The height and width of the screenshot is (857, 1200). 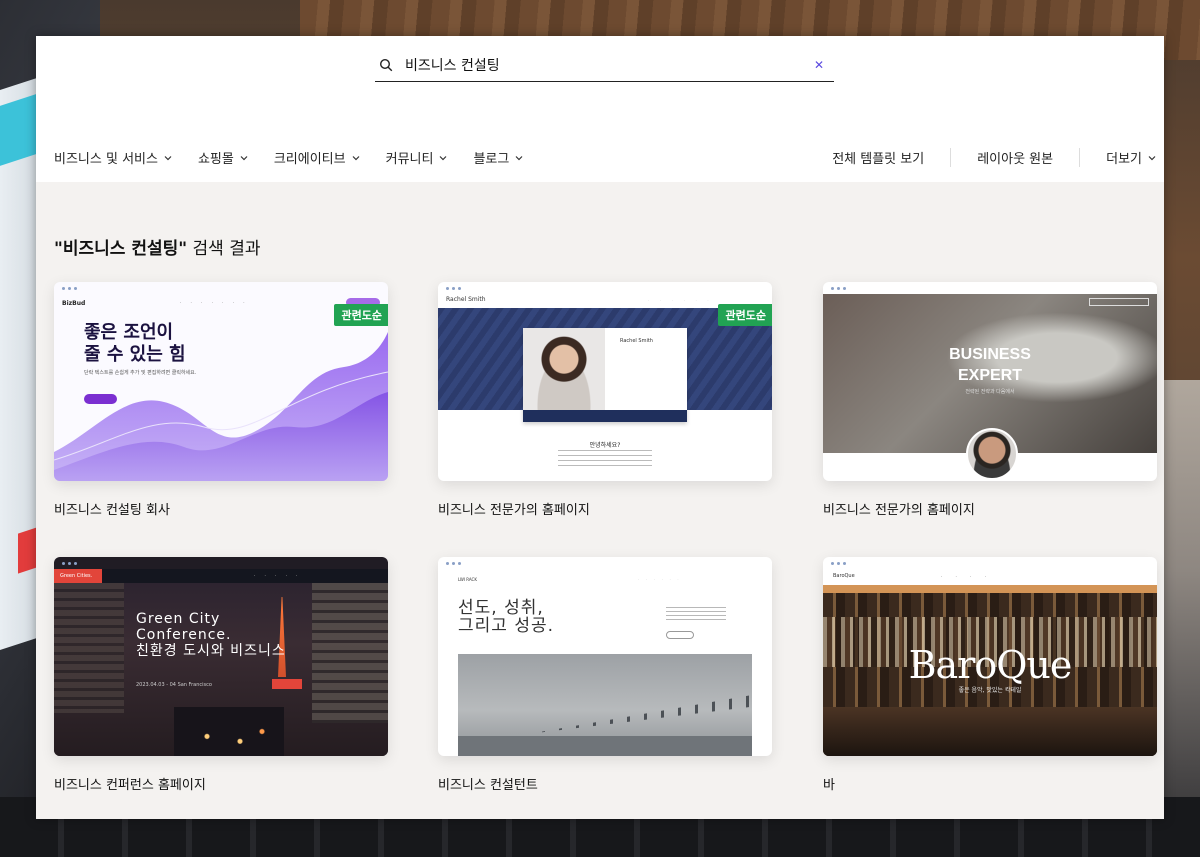 What do you see at coordinates (990, 690) in the screenshot?
I see `thumb-subtext: 좋은 음악, 맛있는 칵테일` at bounding box center [990, 690].